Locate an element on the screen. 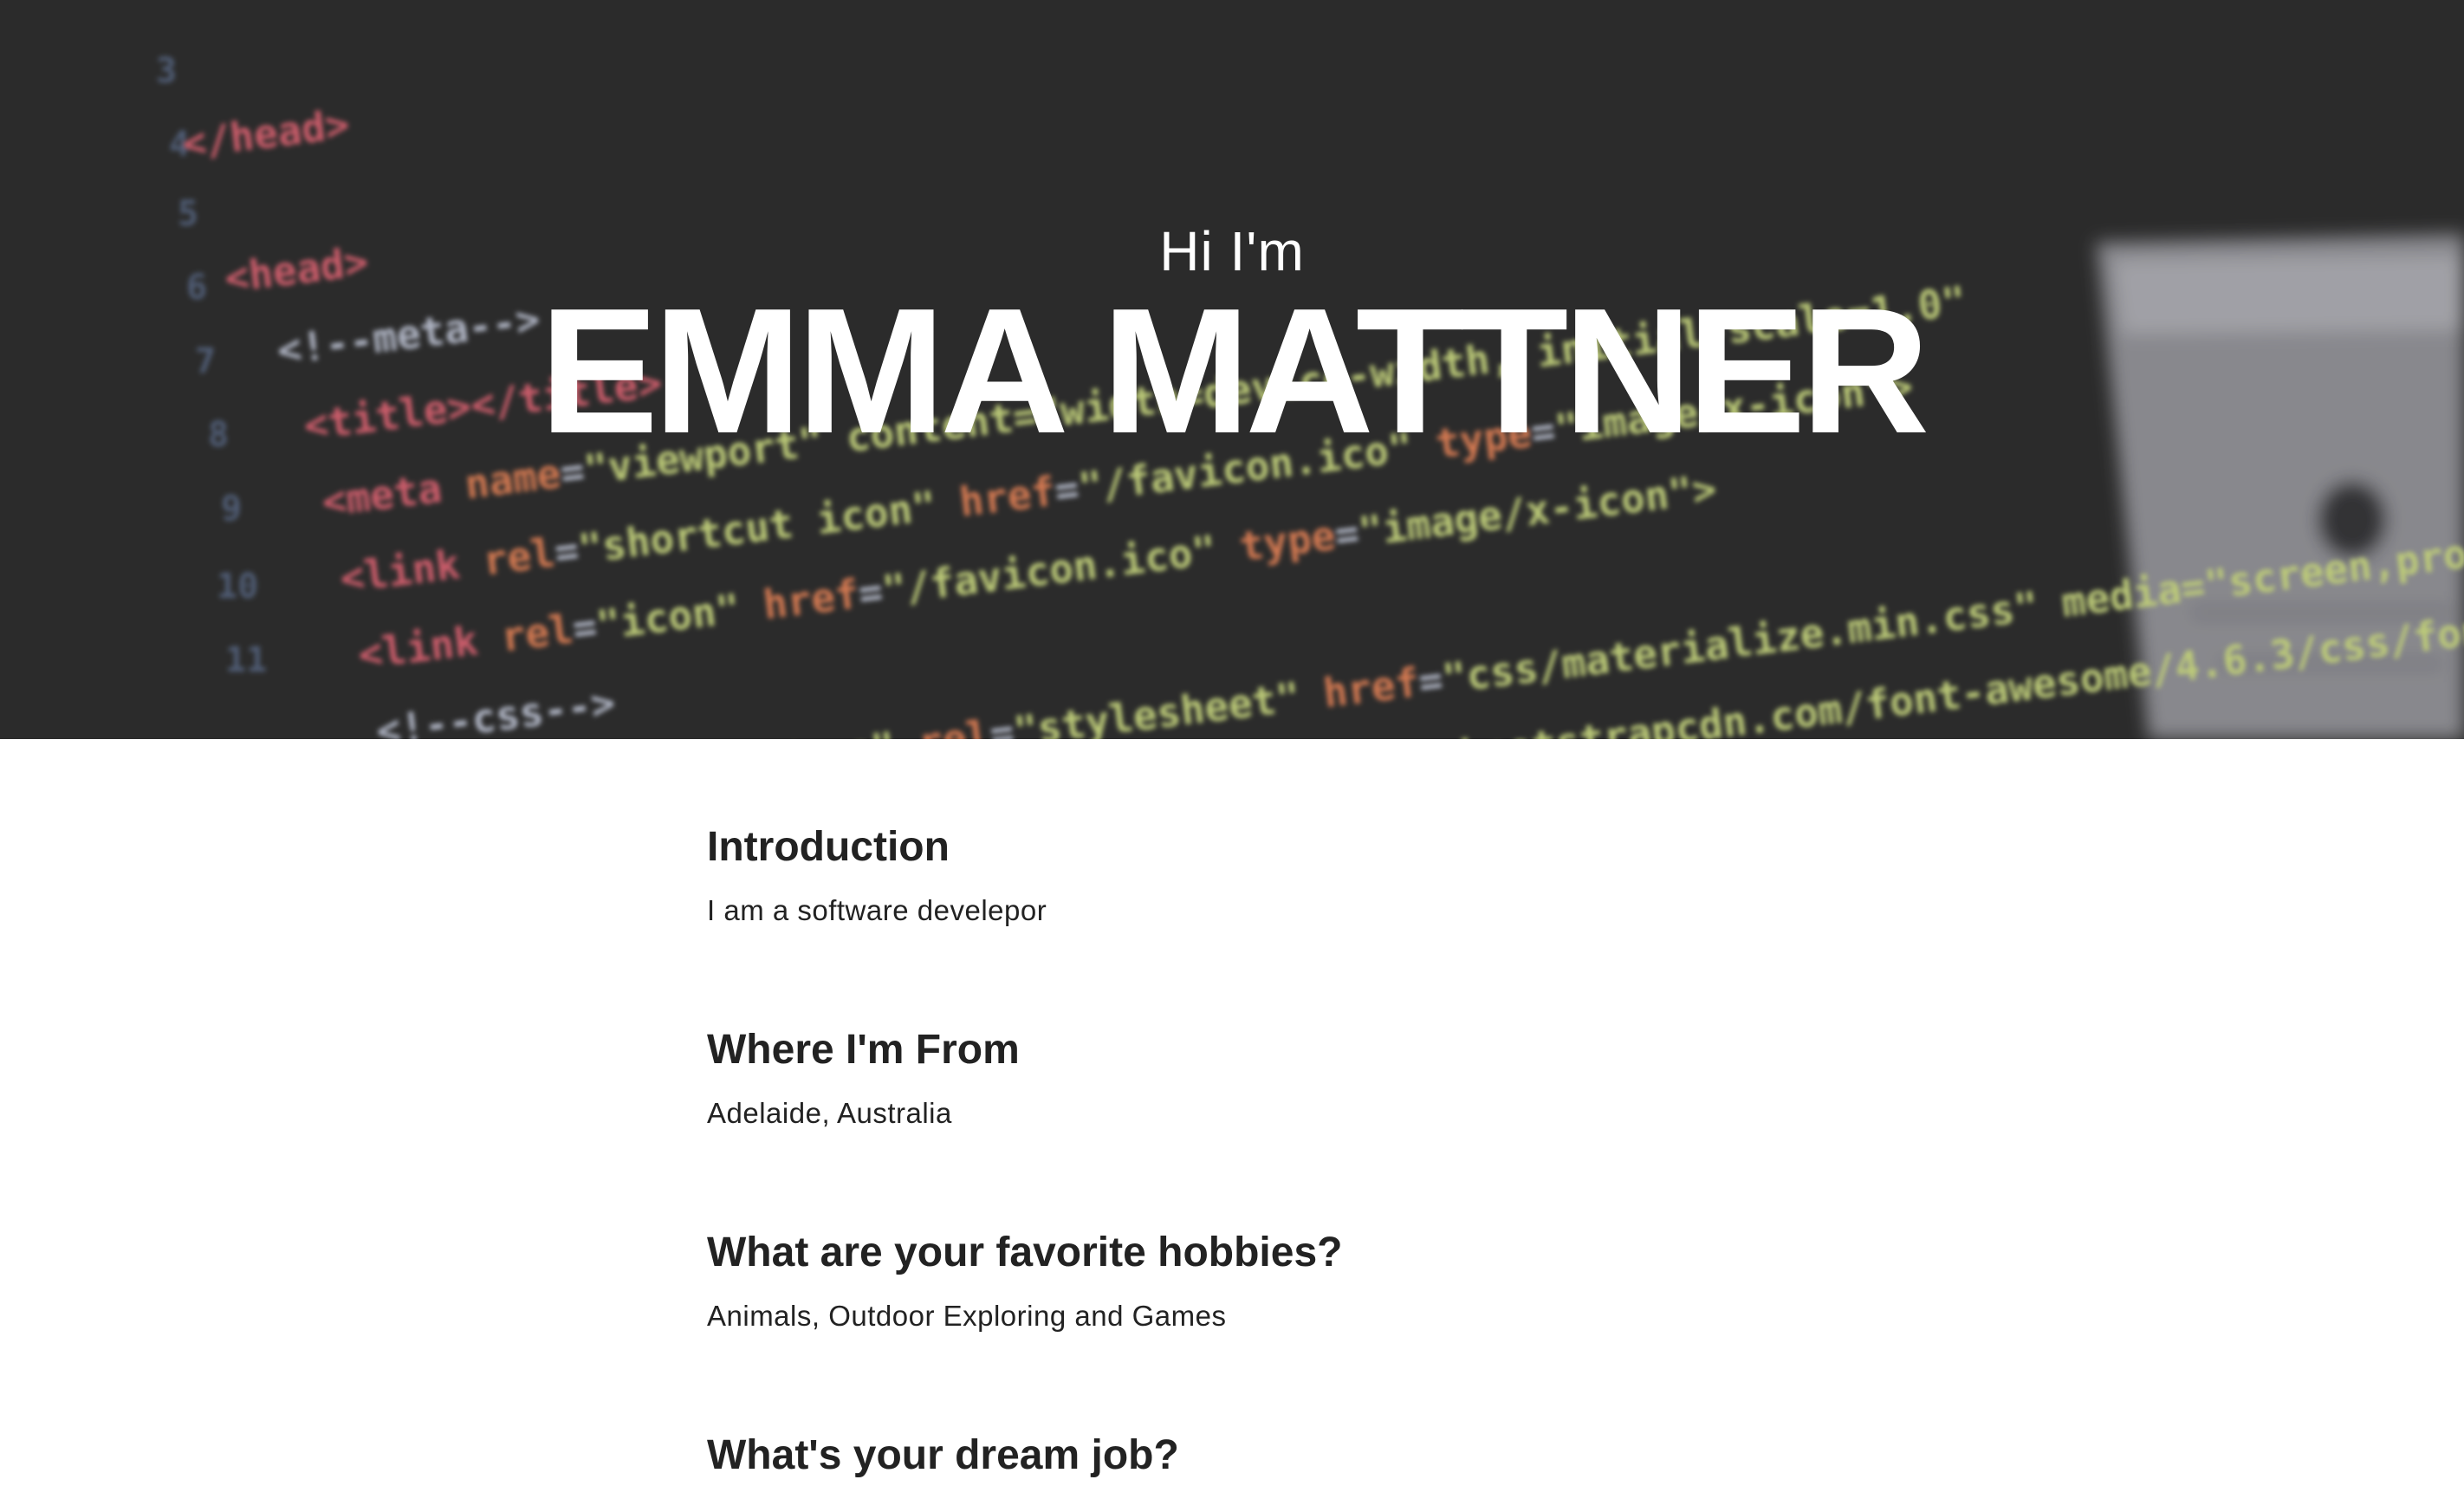 This screenshot has height=1499, width=2464. section-heading: What's your dream job? is located at coordinates (943, 1455).